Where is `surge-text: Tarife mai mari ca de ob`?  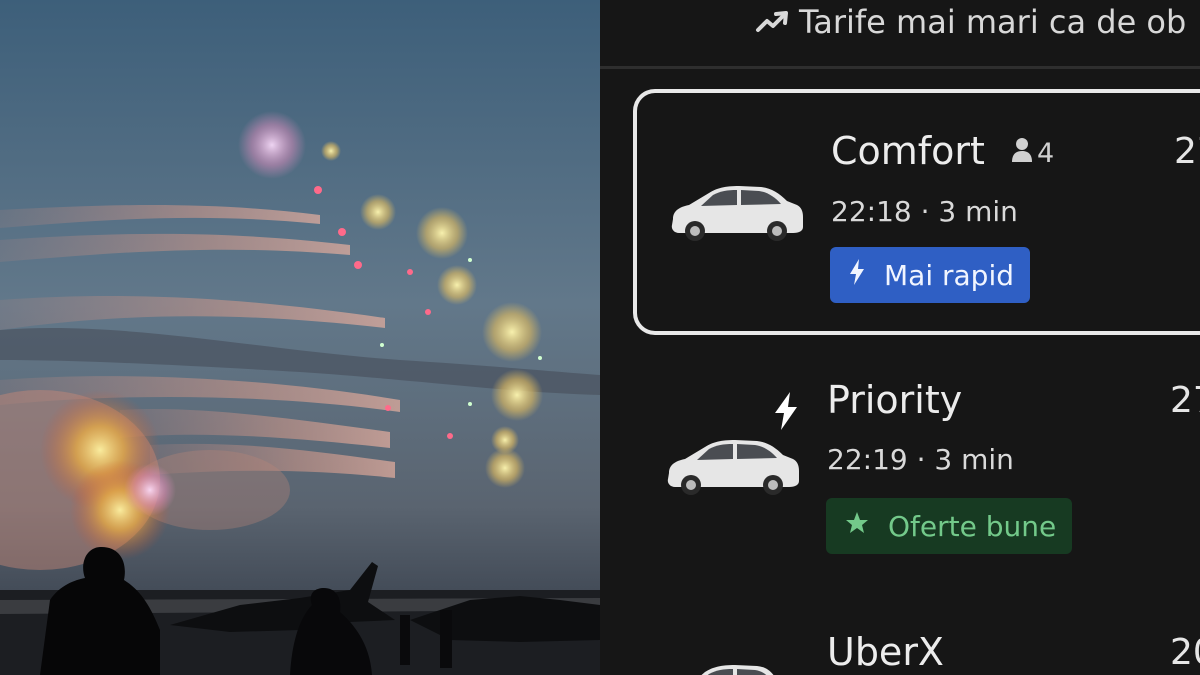 surge-text: Tarife mai mari ca de ob is located at coordinates (993, 22).